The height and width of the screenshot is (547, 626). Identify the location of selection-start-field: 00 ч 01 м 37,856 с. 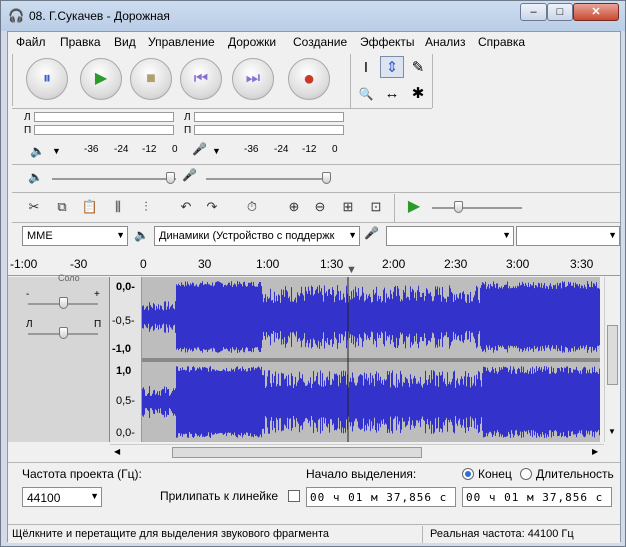
(381, 497).